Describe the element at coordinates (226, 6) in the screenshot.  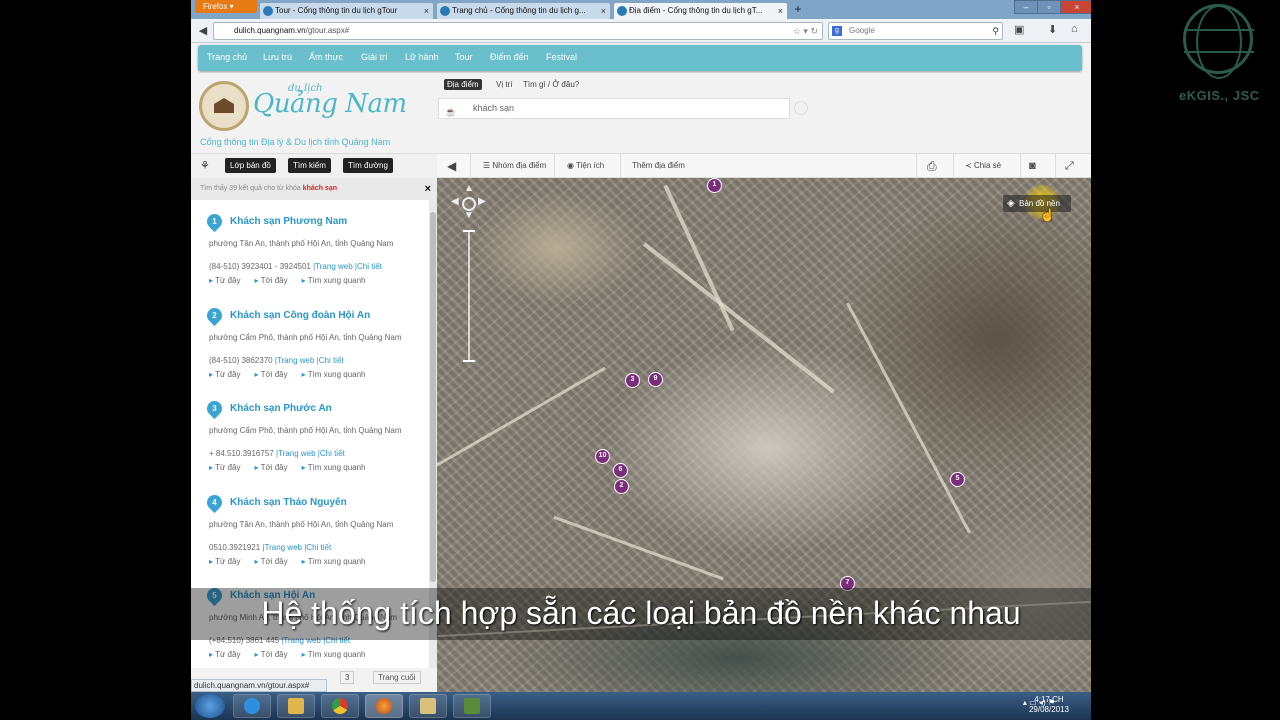
I see `firefox-menu-button: Firefox ▾` at that location.